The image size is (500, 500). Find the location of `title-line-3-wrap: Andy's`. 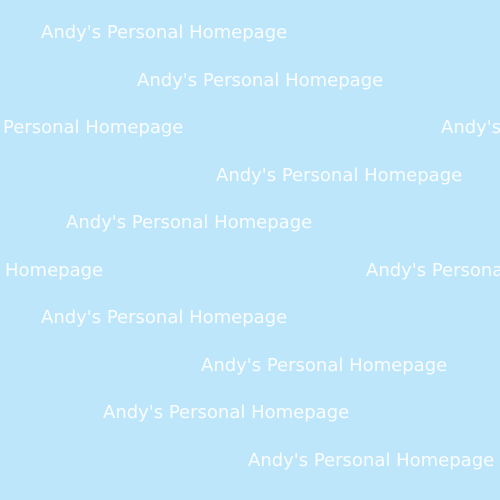

title-line-3-wrap: Andy's is located at coordinates (470, 127).